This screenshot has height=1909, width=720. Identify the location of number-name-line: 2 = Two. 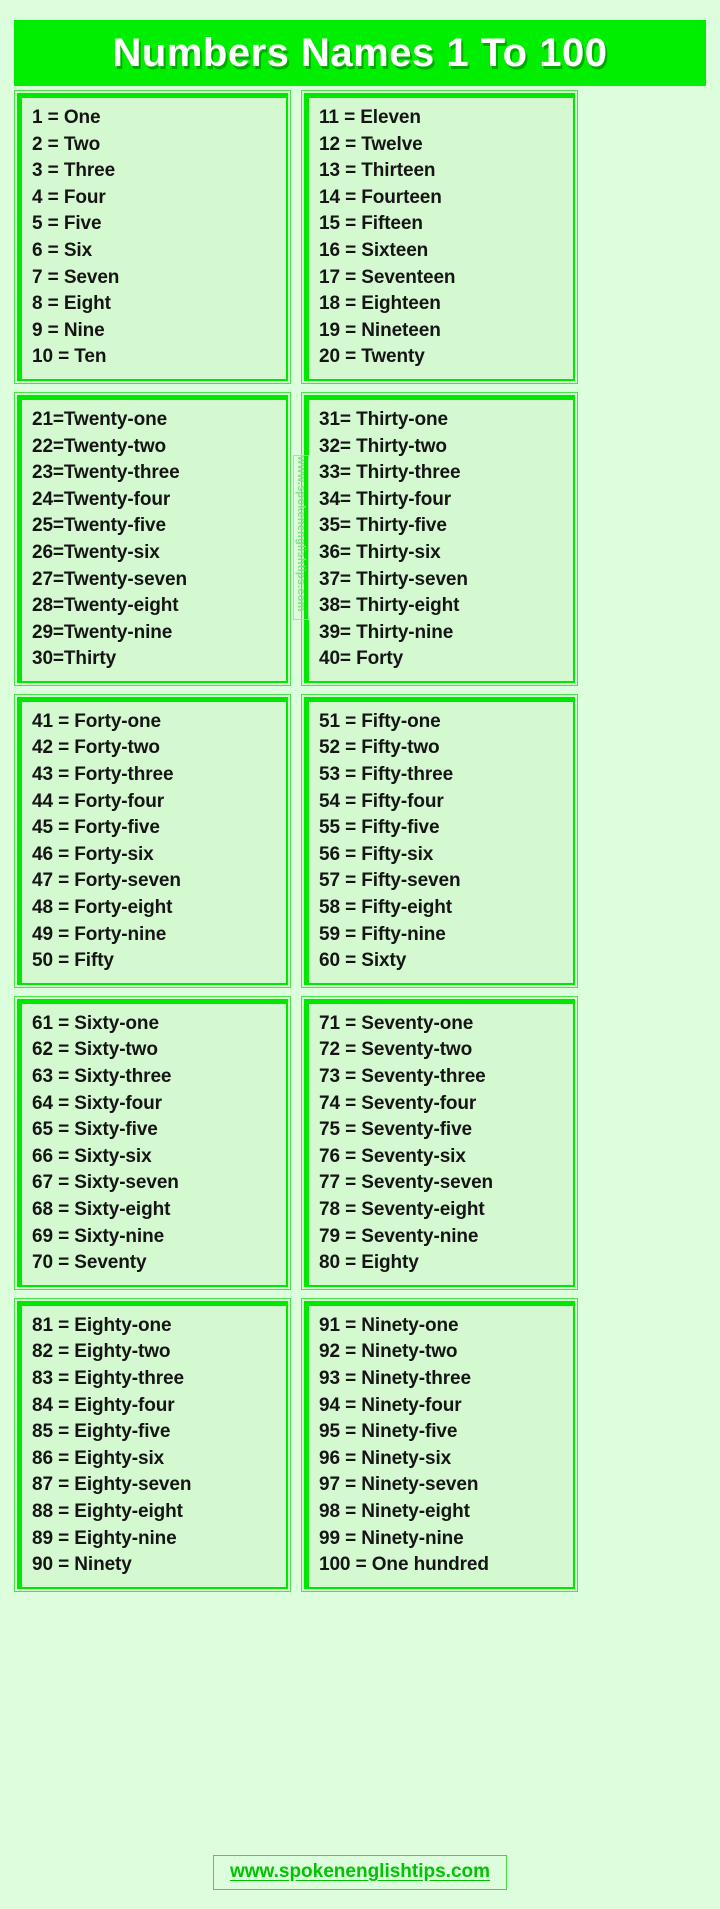
(66, 144).